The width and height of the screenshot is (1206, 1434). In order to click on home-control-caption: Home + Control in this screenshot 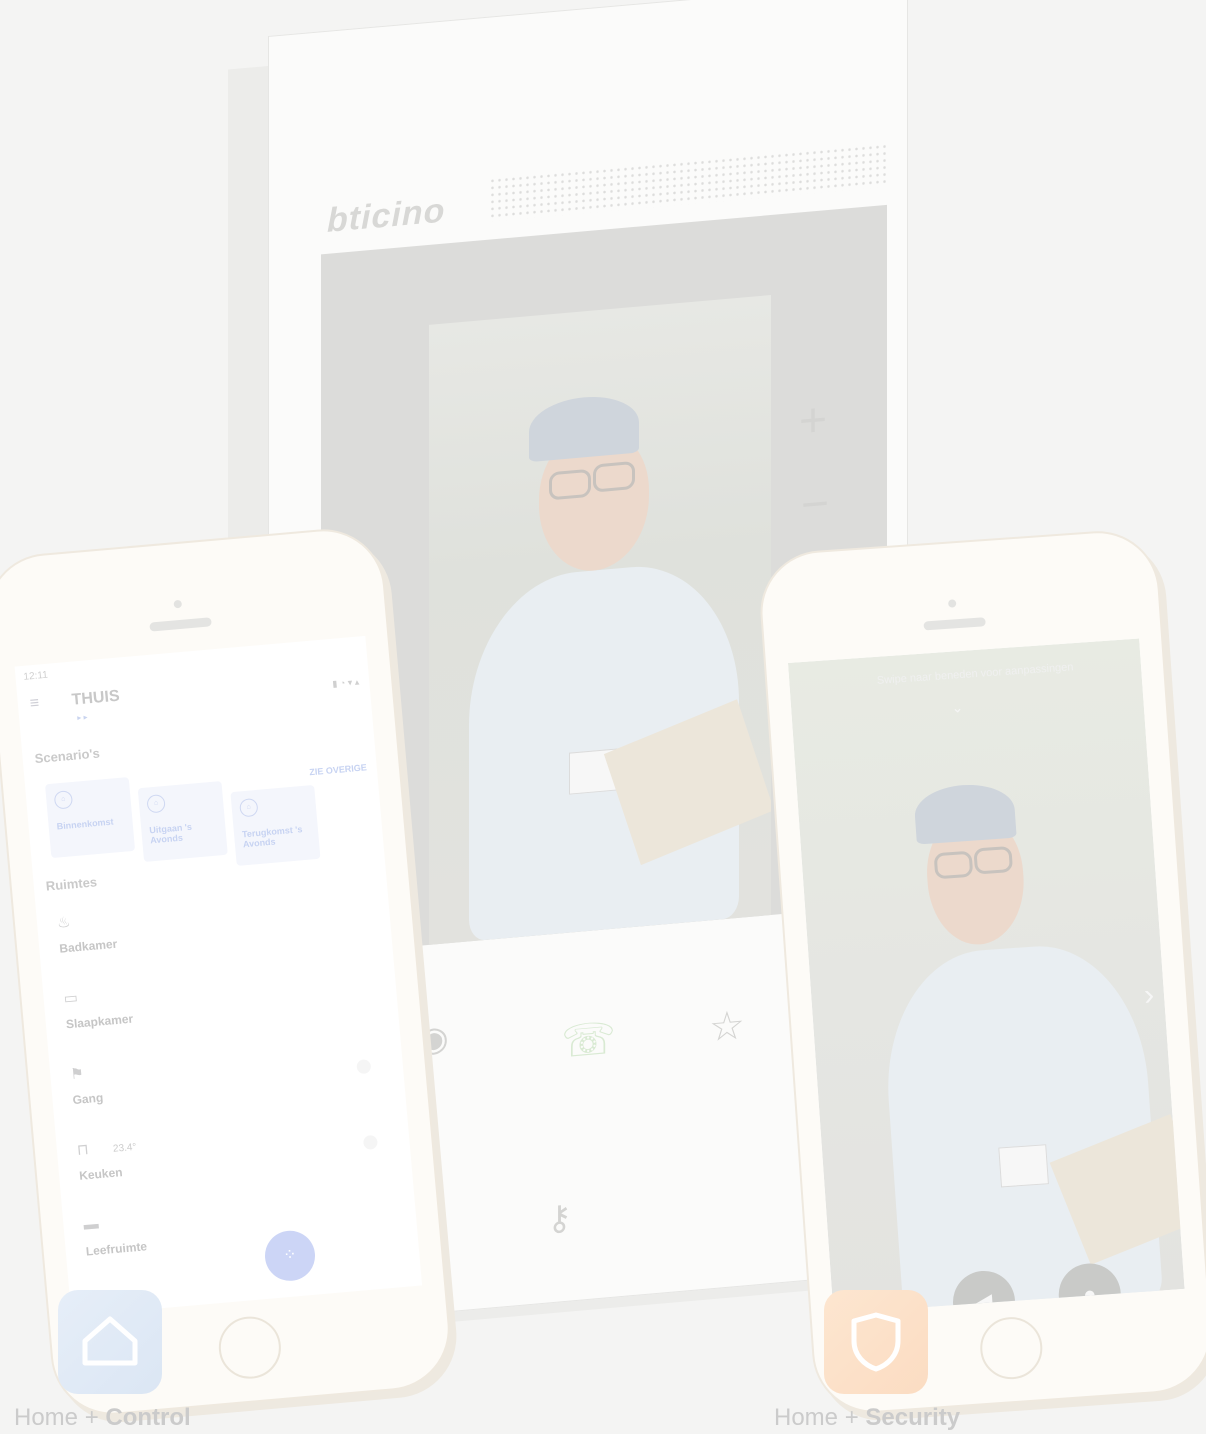, I will do `click(102, 1418)`.